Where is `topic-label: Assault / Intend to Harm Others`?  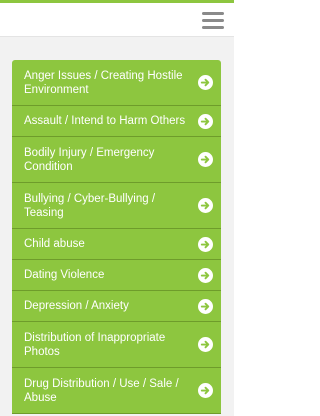 topic-label: Assault / Intend to Harm Others is located at coordinates (105, 121).